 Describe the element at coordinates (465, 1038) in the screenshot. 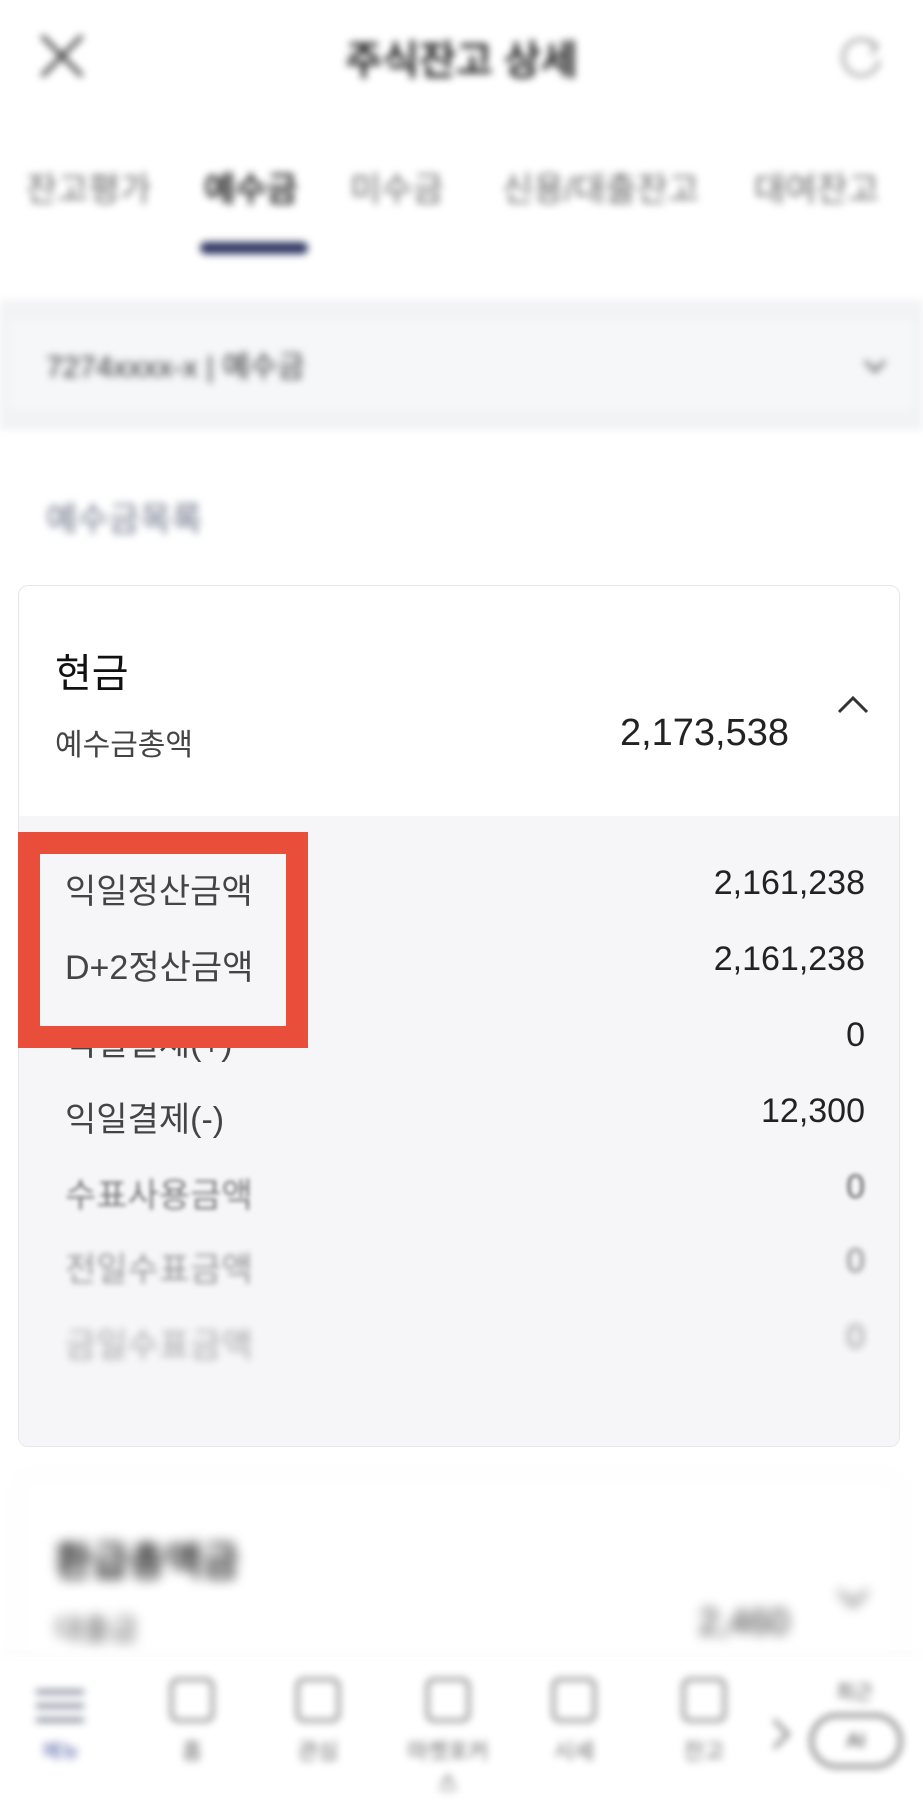

I see `list-item: 익일결제(+) 0` at that location.